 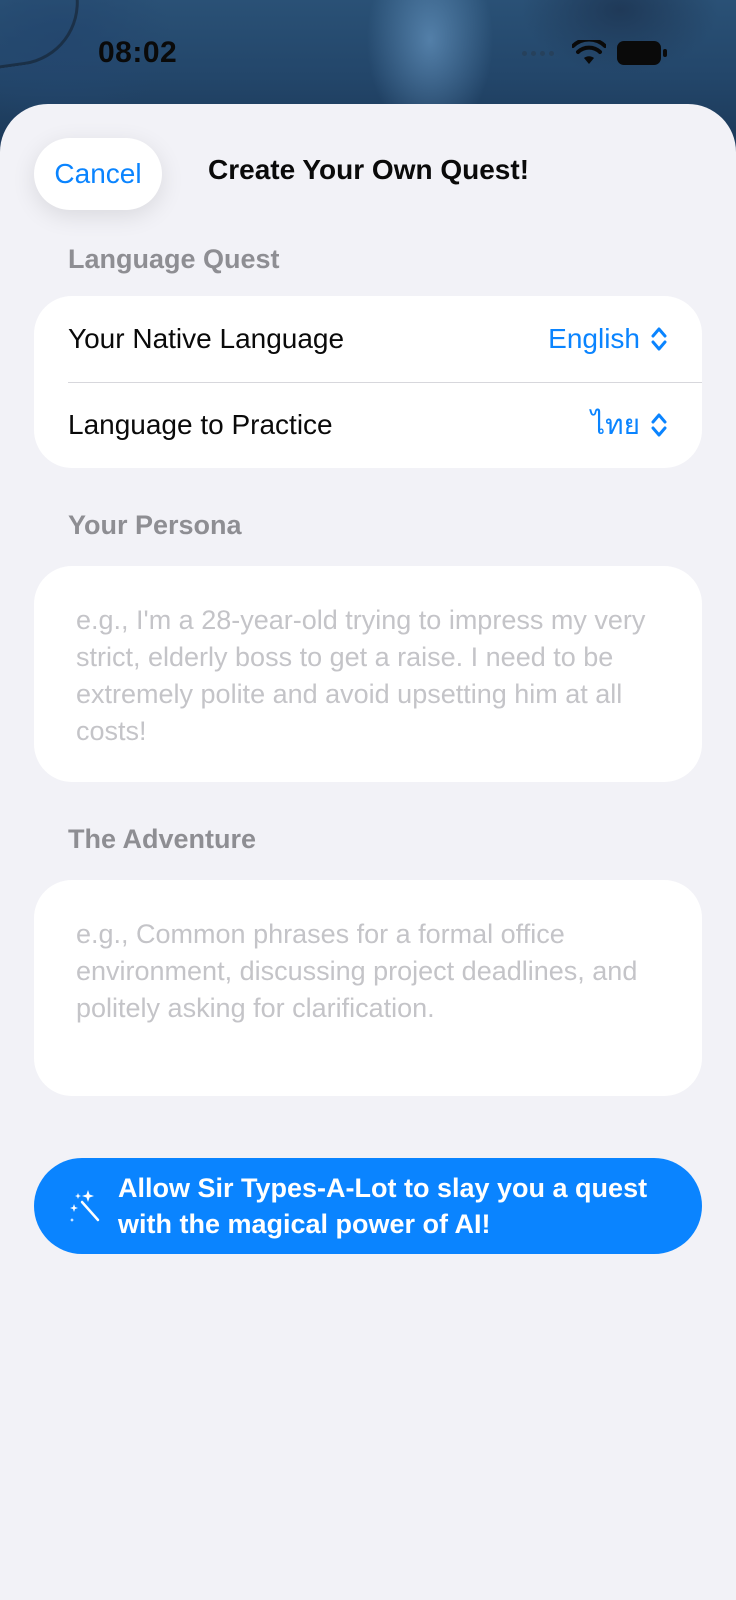 What do you see at coordinates (155, 525) in the screenshot?
I see `section-header-persona: Your Persona` at bounding box center [155, 525].